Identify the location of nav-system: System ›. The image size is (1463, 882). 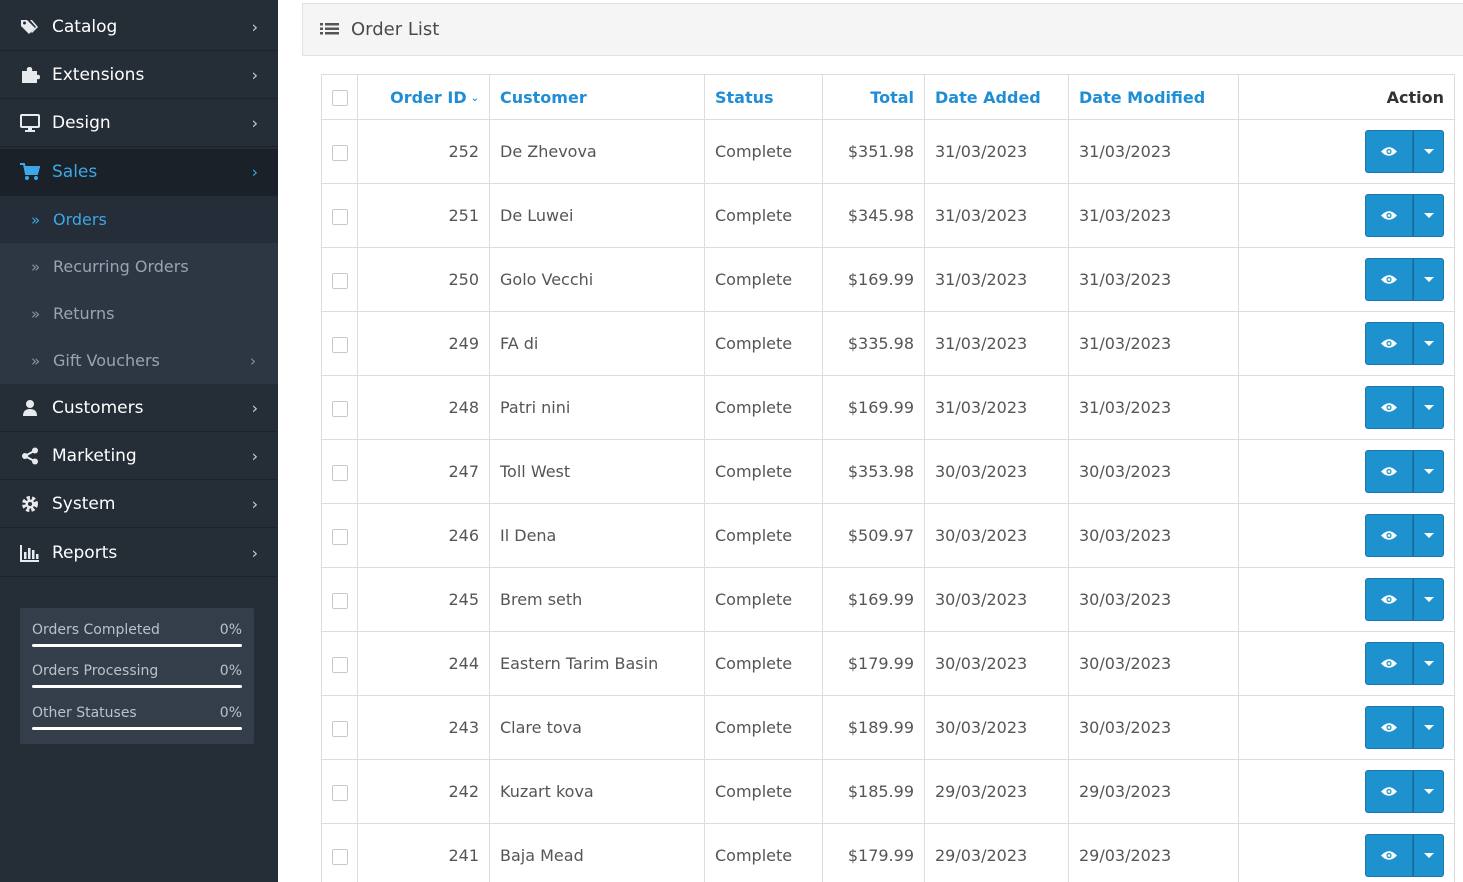
(139, 504).